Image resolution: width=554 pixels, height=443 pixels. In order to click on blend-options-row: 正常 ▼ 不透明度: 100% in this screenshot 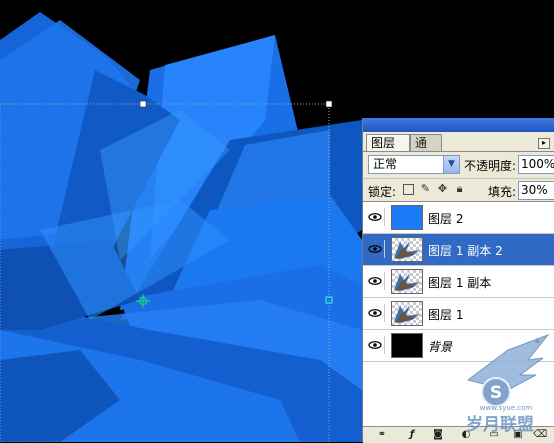, I will do `click(458, 164)`.